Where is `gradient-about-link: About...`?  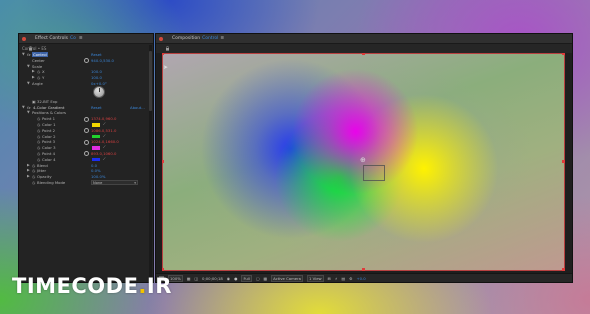 gradient-about-link: About... is located at coordinates (137, 107).